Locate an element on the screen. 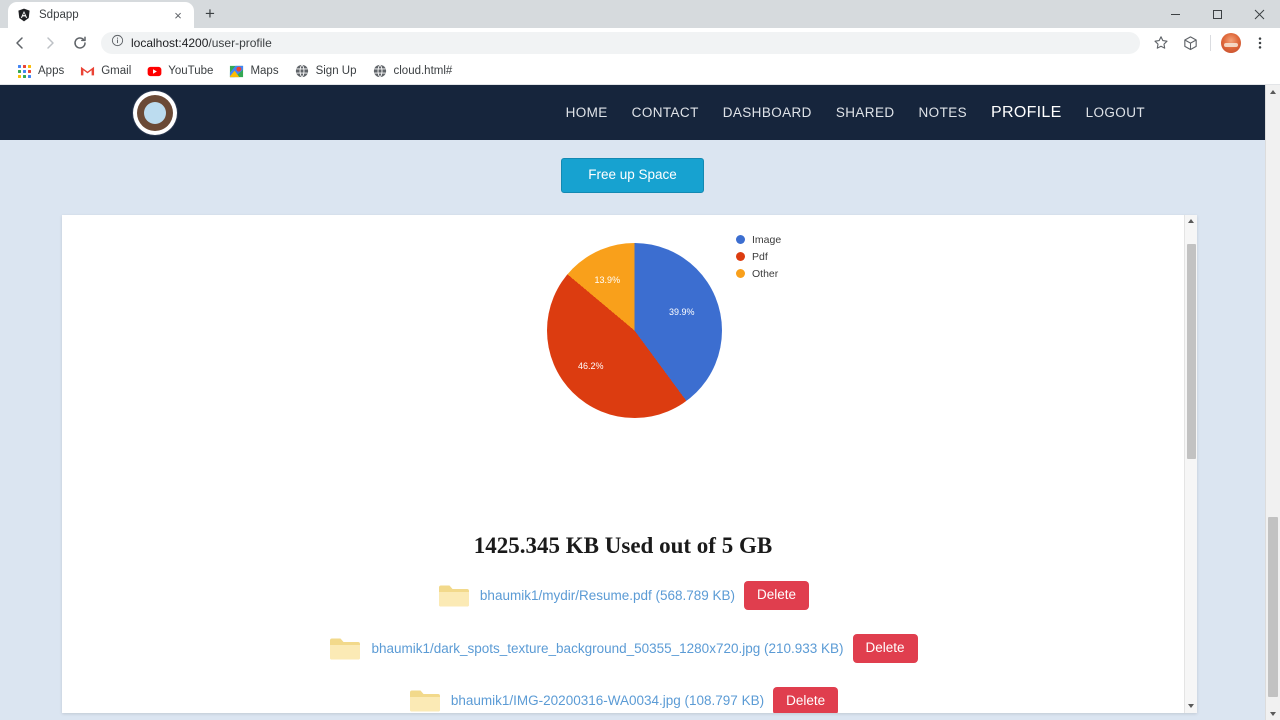 This screenshot has height=720, width=1280. maximize-icon is located at coordinates (1217, 14).